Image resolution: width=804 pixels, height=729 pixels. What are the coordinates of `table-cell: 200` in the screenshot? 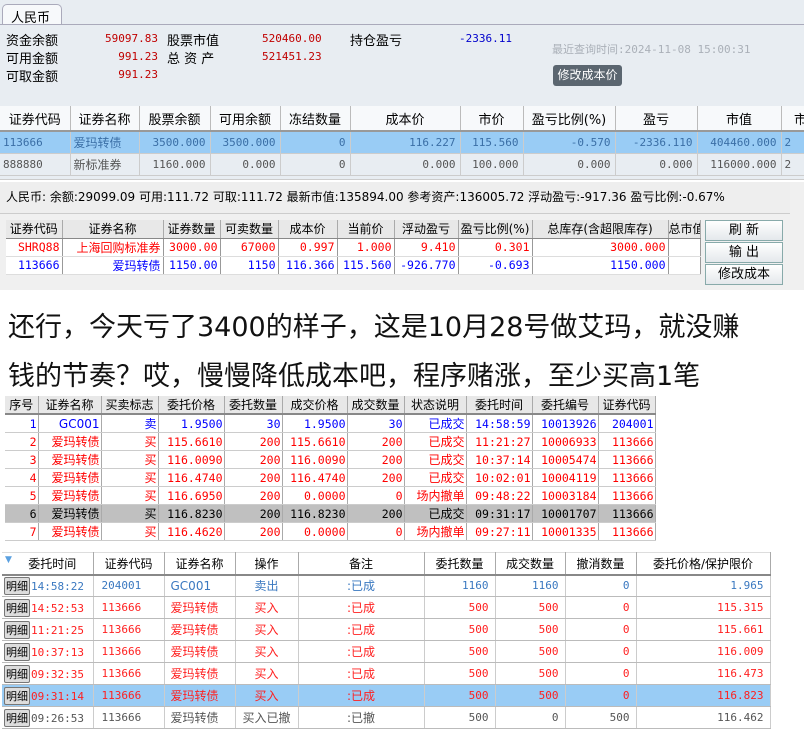 It's located at (253, 531).